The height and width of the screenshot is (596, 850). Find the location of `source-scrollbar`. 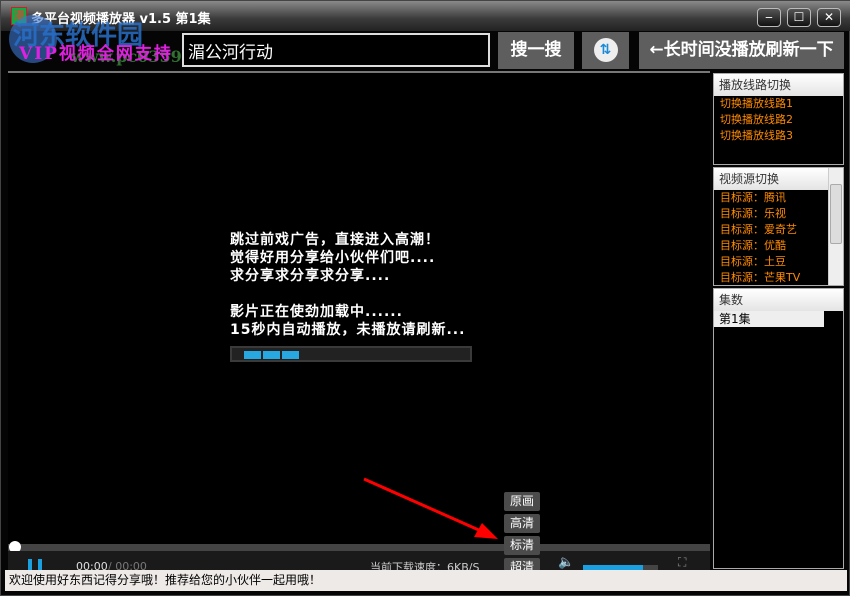

source-scrollbar is located at coordinates (835, 226).